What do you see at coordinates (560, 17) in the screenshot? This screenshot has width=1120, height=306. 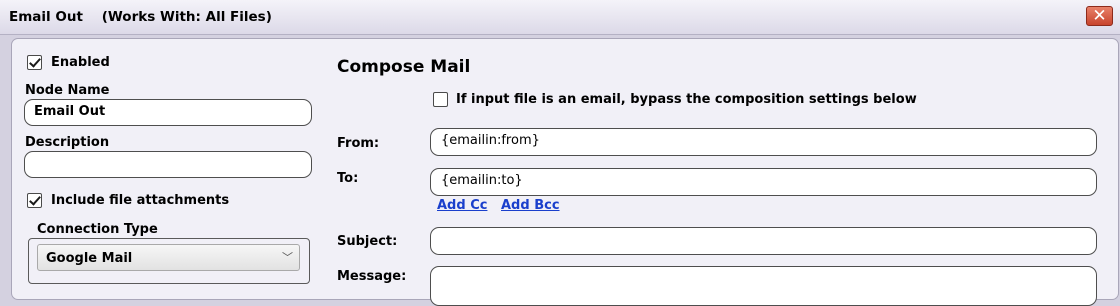 I see `title-bar: Email Out (Works With: All Files) ✕` at bounding box center [560, 17].